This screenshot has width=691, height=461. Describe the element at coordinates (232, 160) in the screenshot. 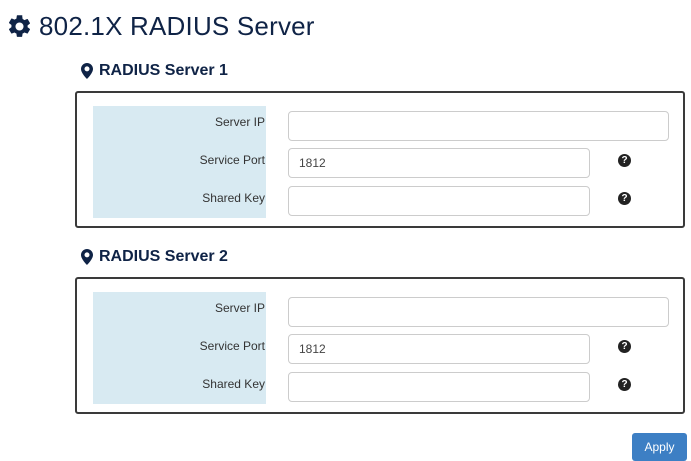

I see `server-1-service-port-label: Service Port` at that location.